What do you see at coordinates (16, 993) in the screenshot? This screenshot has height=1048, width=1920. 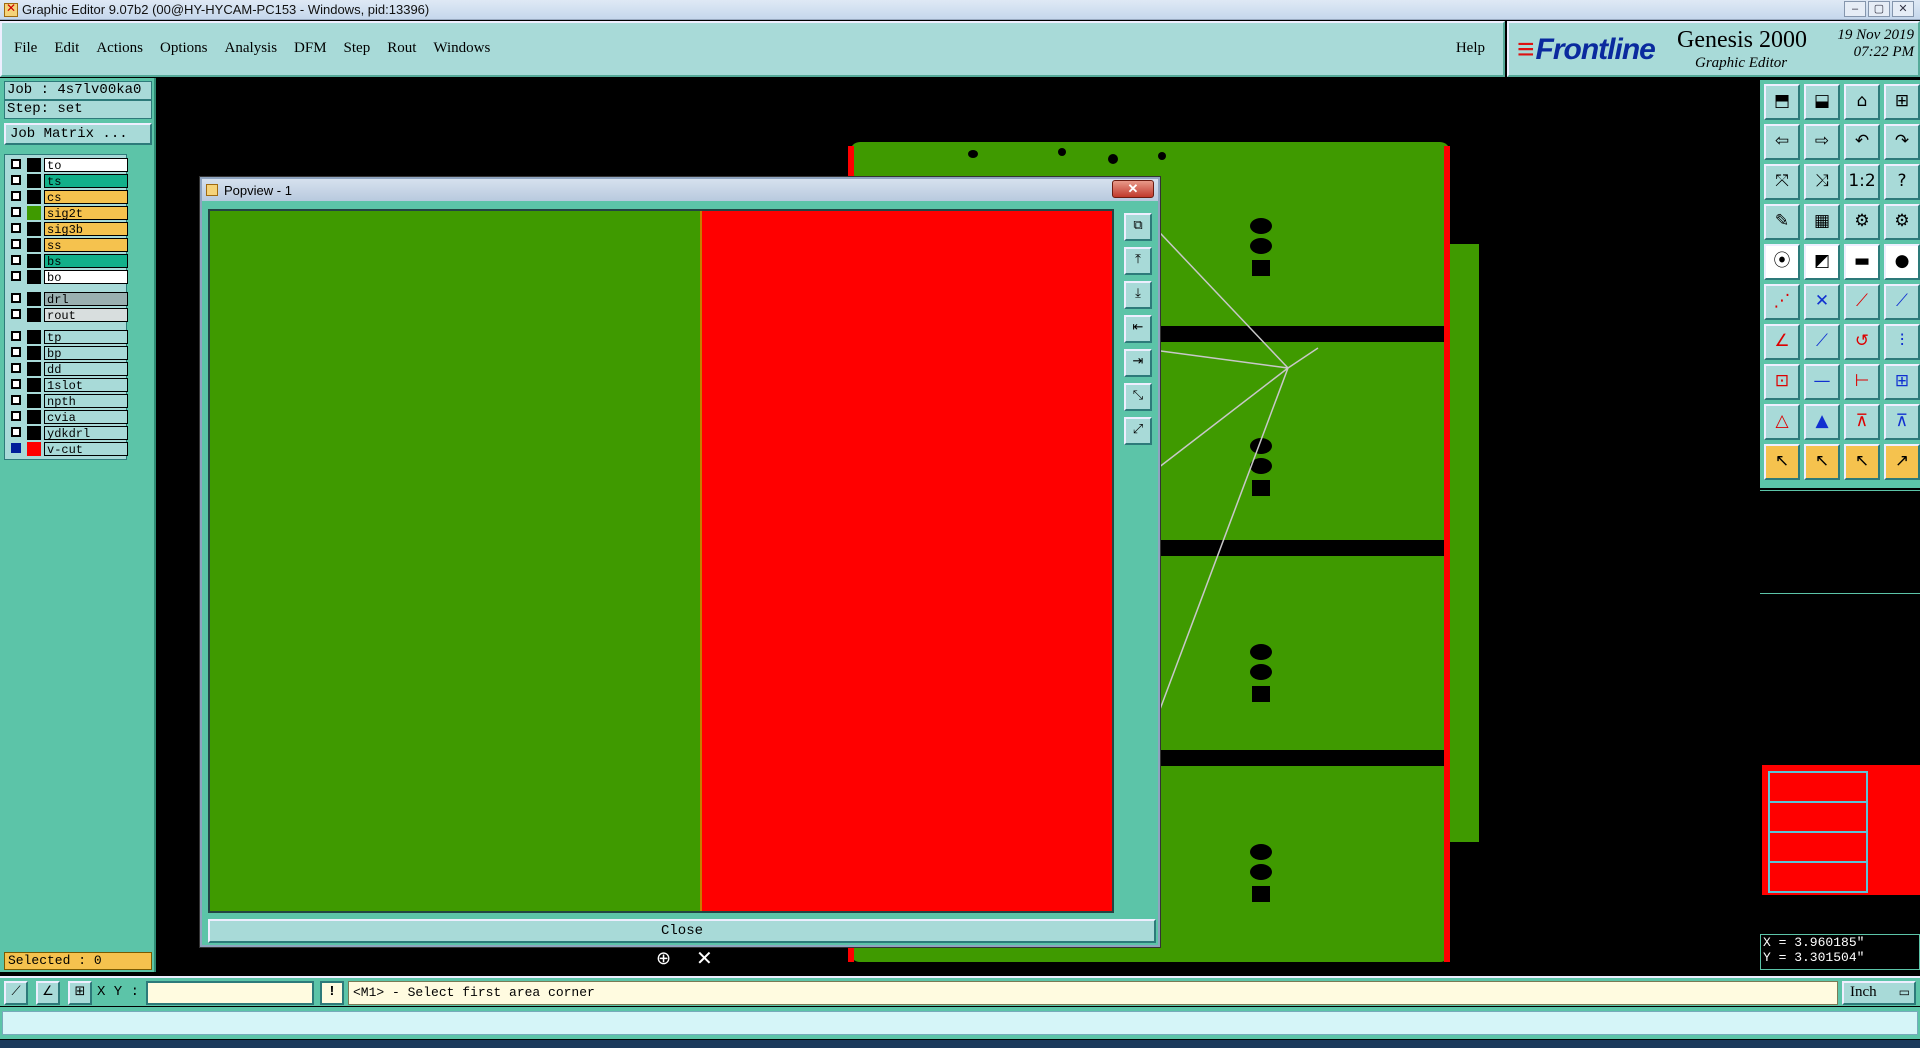 I see `snap-line-icon: ⟋` at bounding box center [16, 993].